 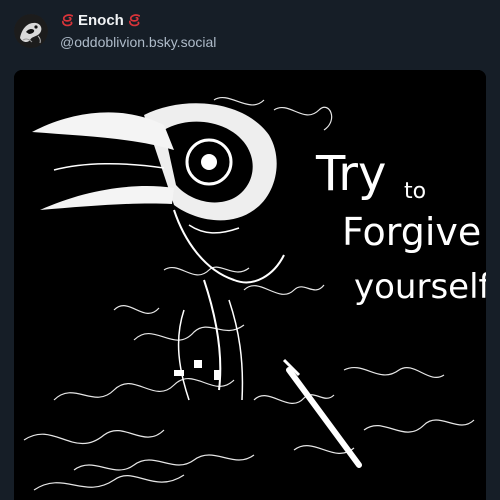 I want to click on art-text-forgive: Forgive, so click(x=411, y=232).